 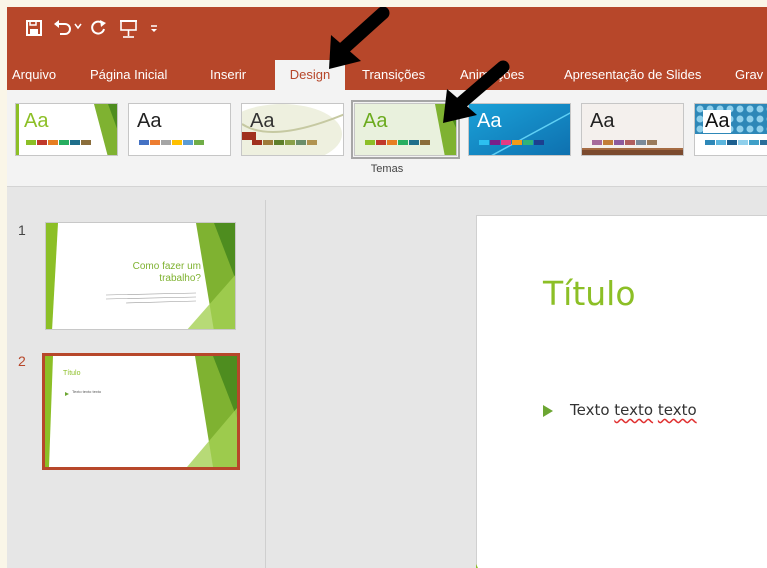 What do you see at coordinates (749, 75) in the screenshot?
I see `tab-gravar: Grav` at bounding box center [749, 75].